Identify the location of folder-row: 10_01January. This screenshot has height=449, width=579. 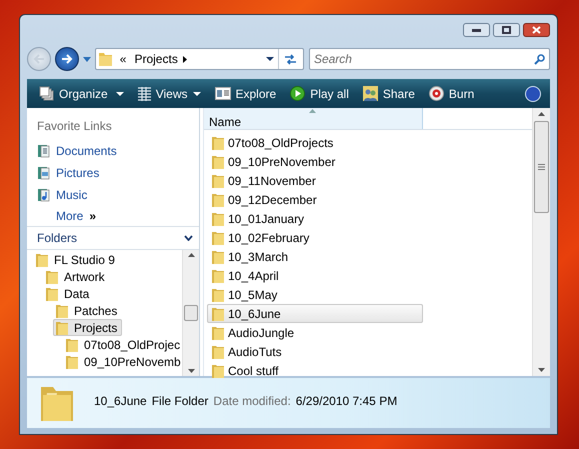
(315, 218).